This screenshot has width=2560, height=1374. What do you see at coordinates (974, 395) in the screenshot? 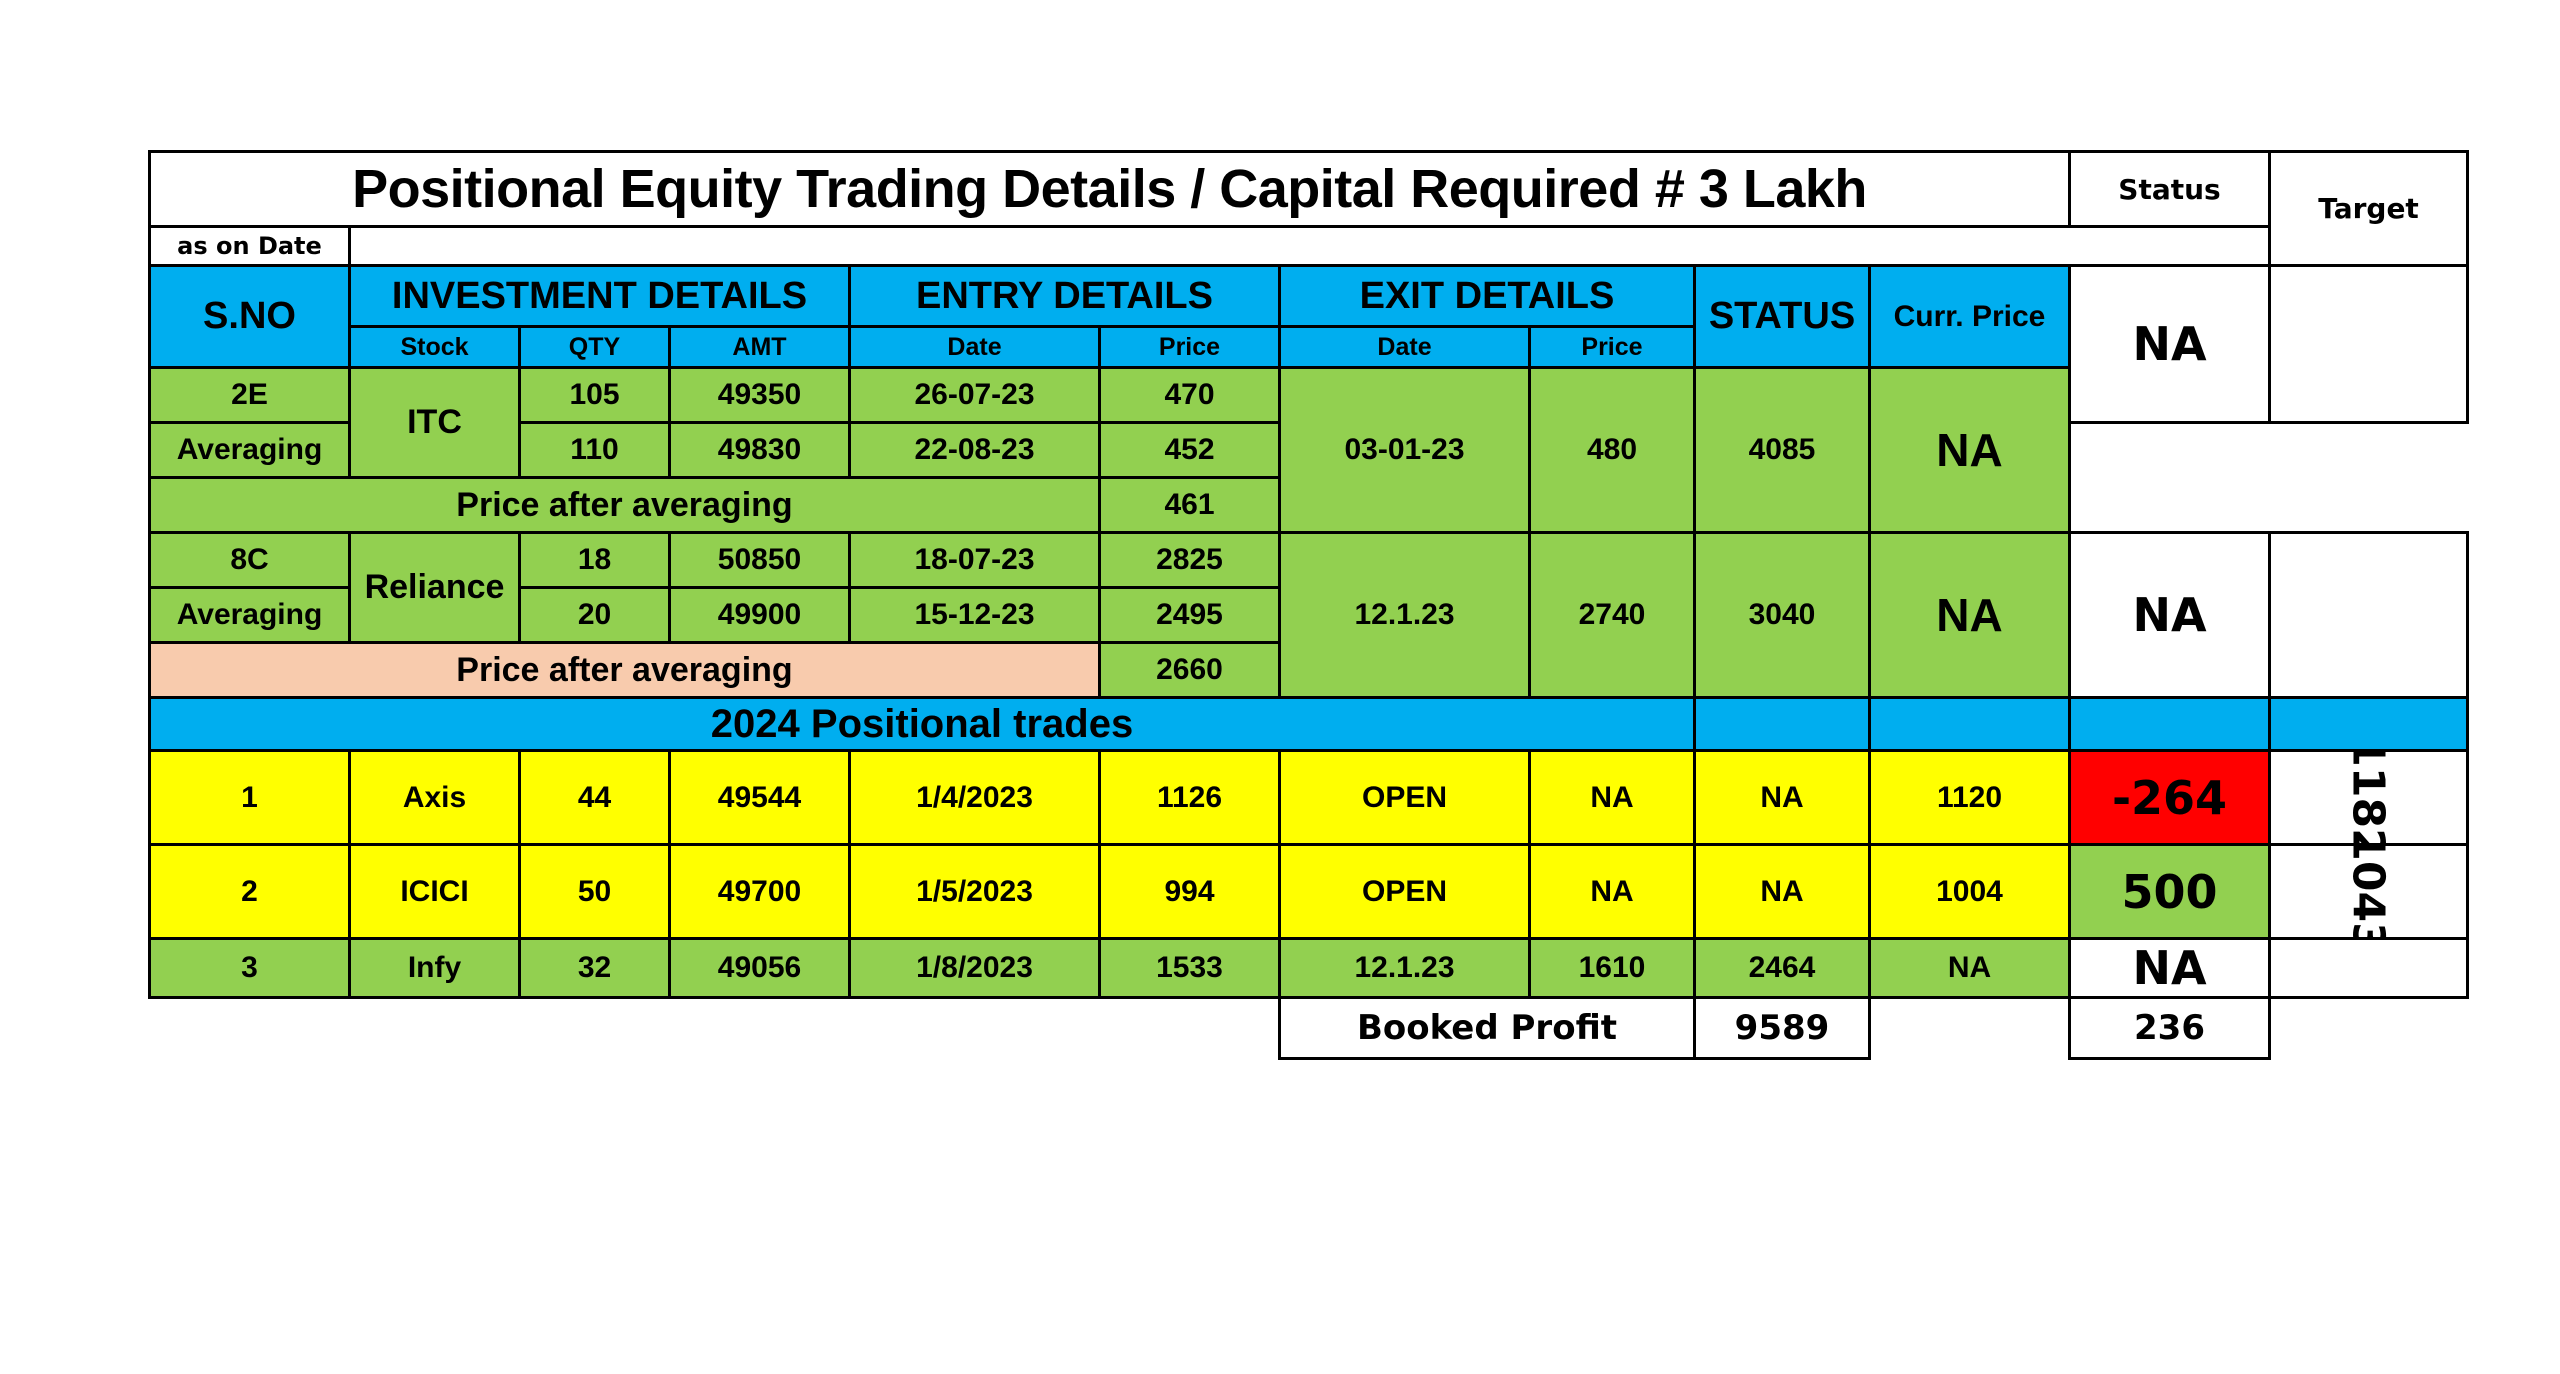
I see `entry-date-itc-1: 26-07-23` at bounding box center [974, 395].